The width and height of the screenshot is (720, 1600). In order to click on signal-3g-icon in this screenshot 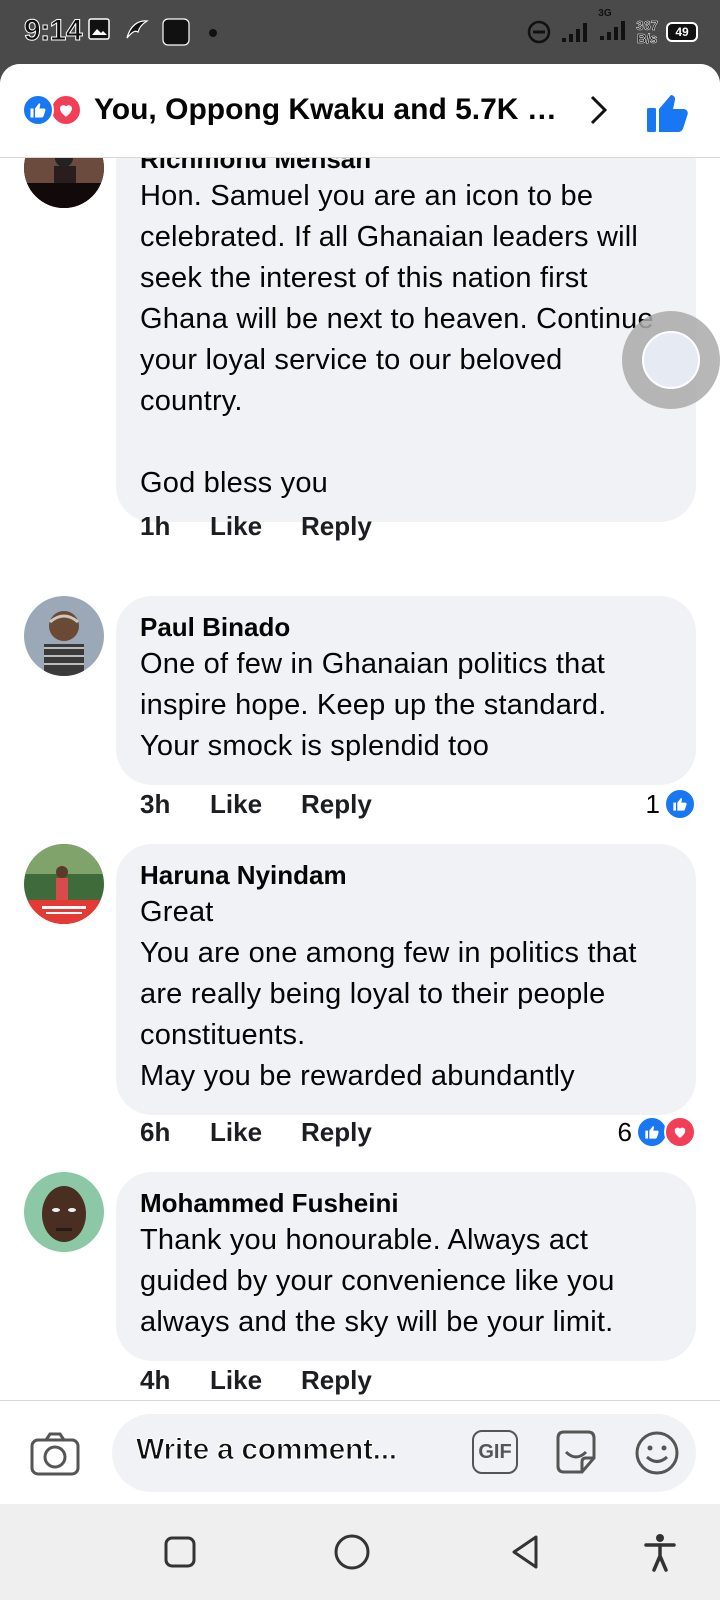, I will do `click(613, 30)`.